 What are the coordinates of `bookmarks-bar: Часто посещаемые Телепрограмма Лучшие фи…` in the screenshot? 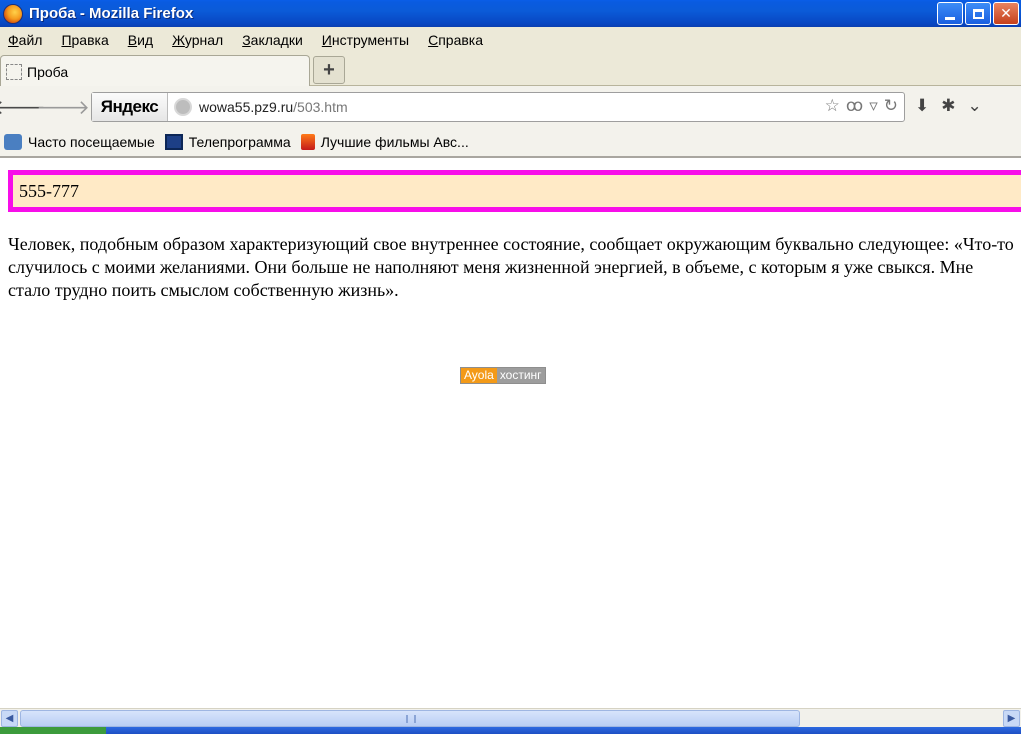 It's located at (510, 143).